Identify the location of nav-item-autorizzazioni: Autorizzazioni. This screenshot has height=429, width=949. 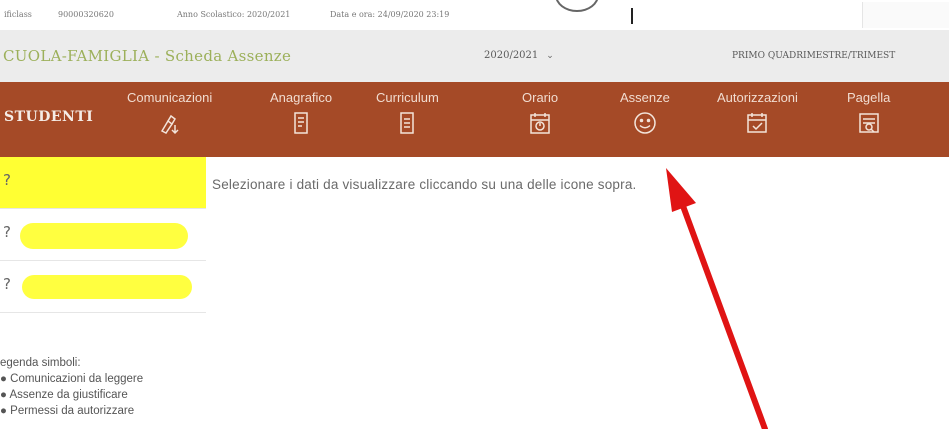
(757, 112).